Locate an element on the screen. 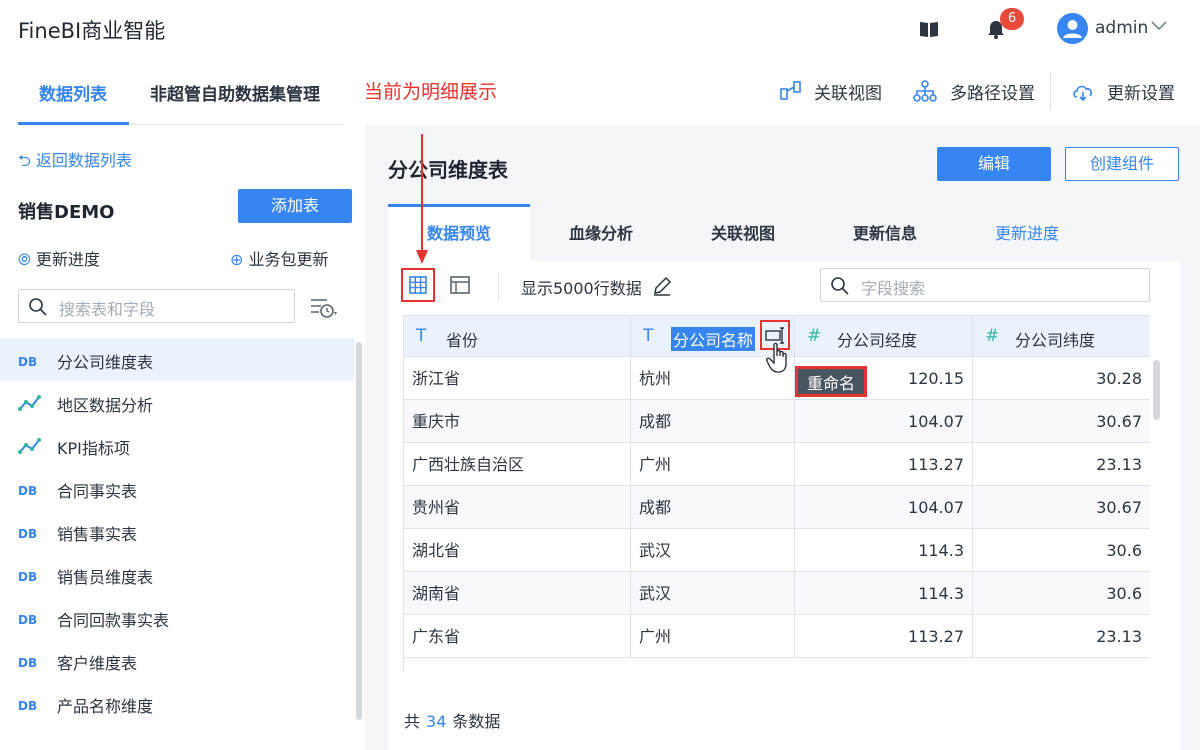  sidebar-item: 地区数据分析 is located at coordinates (177, 402).